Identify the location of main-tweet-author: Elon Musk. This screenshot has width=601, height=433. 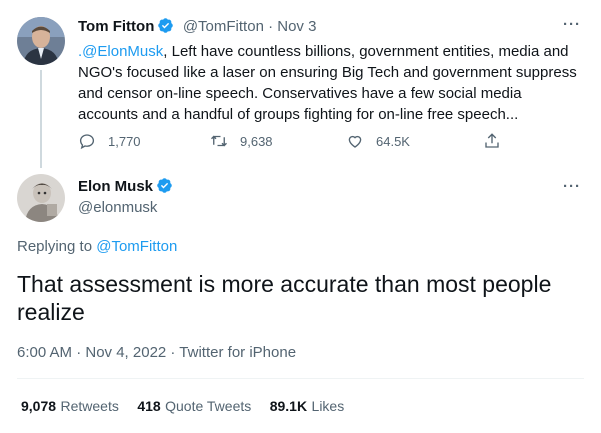
(125, 186).